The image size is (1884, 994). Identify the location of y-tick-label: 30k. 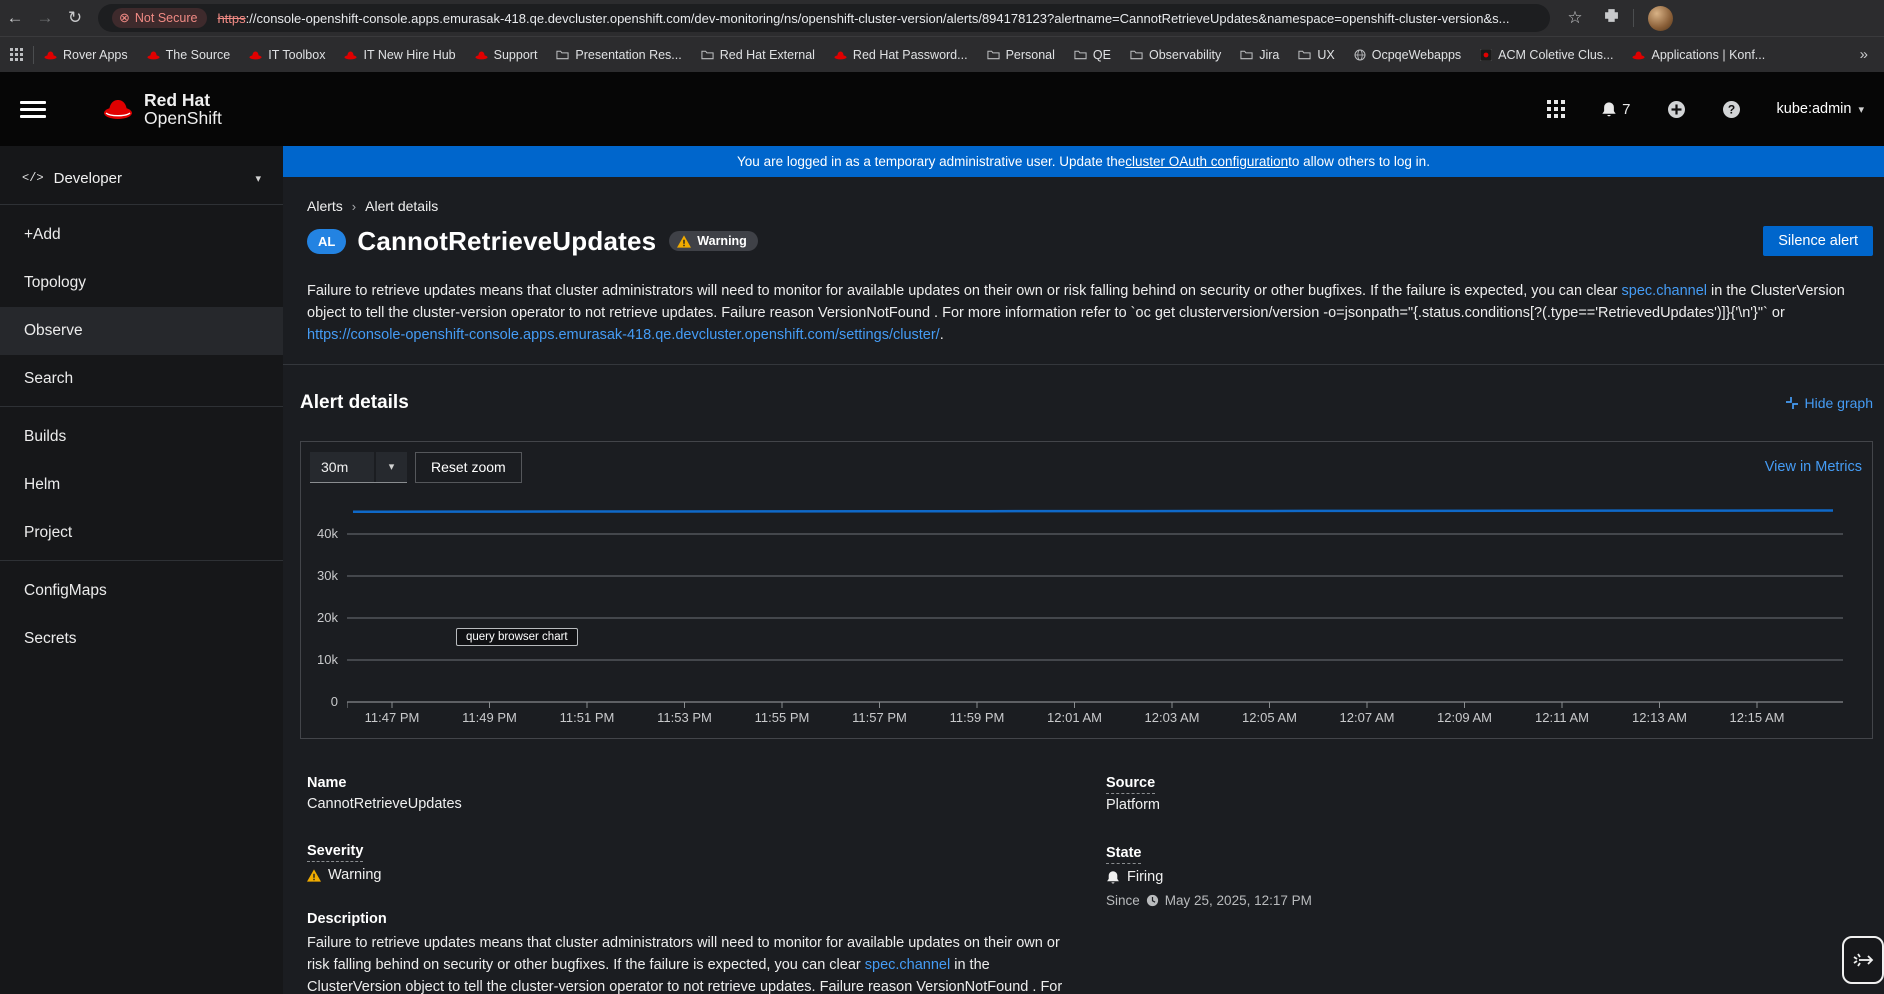
(327, 575).